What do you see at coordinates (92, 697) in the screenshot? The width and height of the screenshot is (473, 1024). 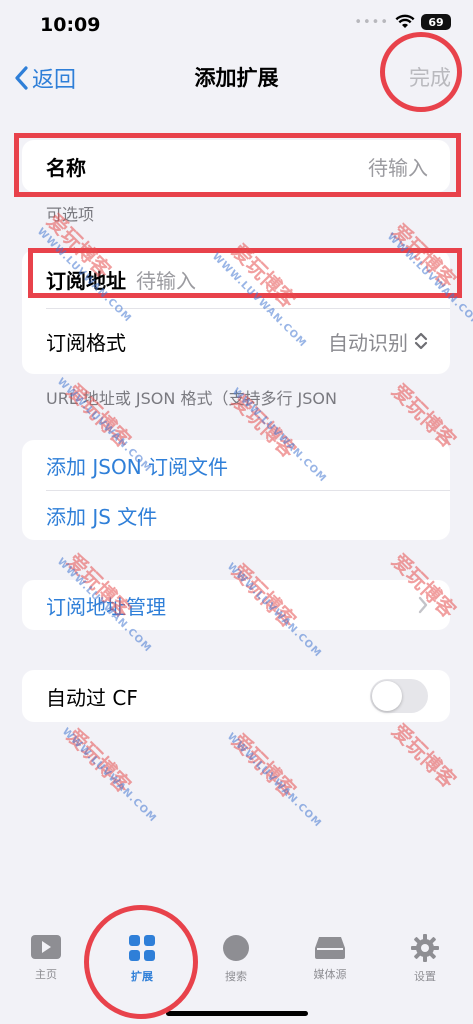 I see `auto-cf-label: 自动过 CF` at bounding box center [92, 697].